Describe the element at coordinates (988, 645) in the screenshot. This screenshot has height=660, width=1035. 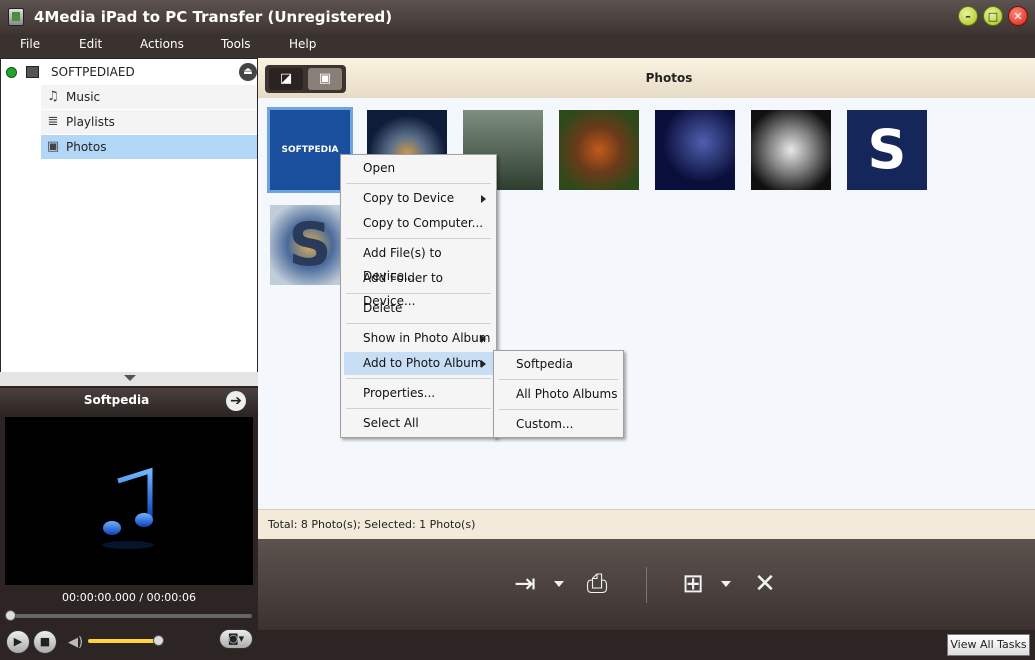
I see `view-all-tasks-button: View All Tasks` at that location.